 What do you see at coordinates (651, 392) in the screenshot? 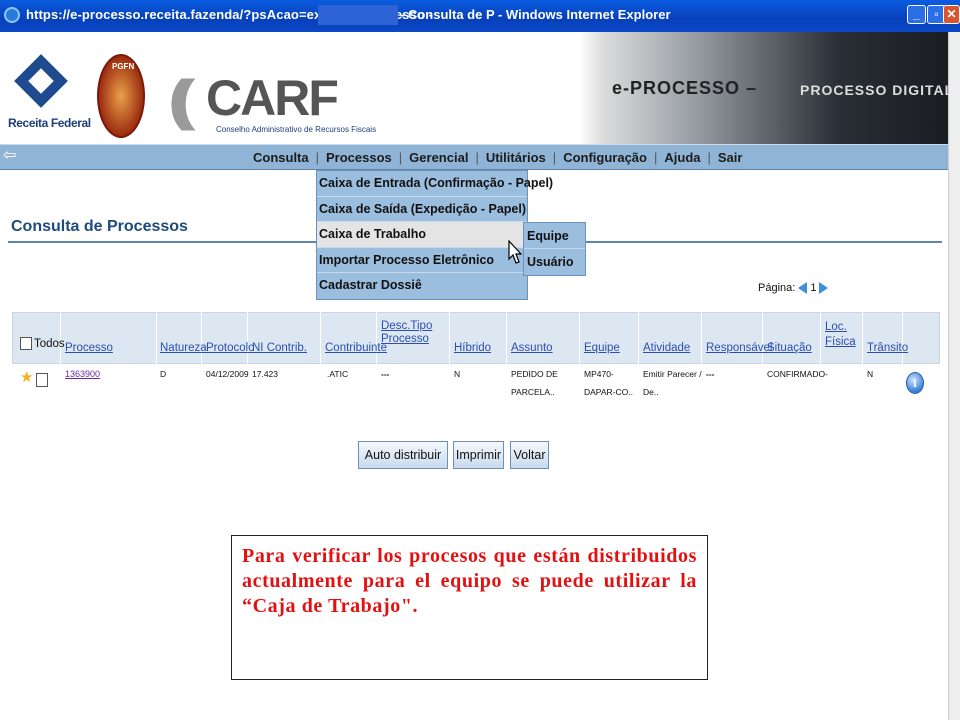
I see `row-atividade-2: De..` at bounding box center [651, 392].